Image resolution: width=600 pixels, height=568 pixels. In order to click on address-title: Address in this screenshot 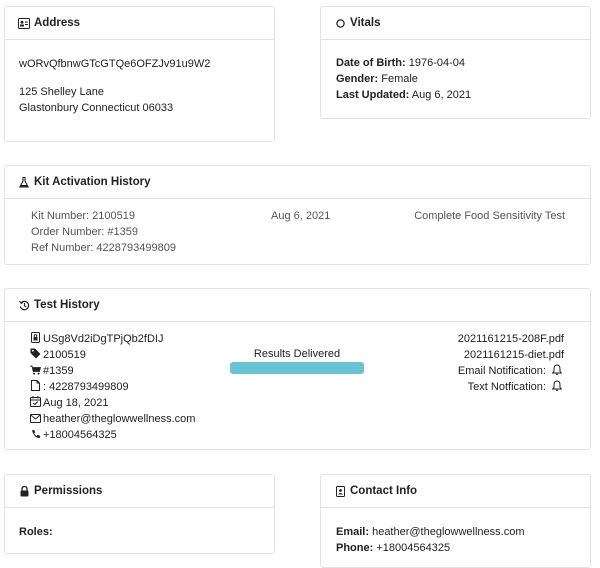, I will do `click(57, 23)`.